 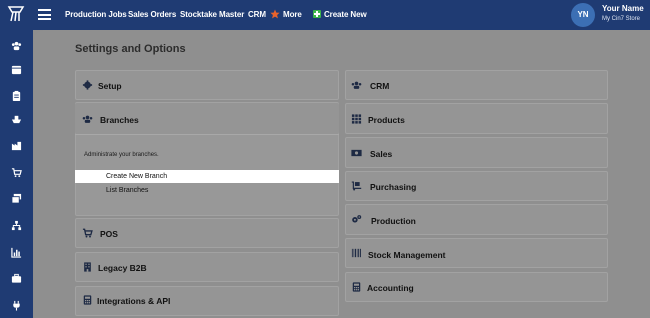 What do you see at coordinates (393, 221) in the screenshot?
I see `card-production-label: Production` at bounding box center [393, 221].